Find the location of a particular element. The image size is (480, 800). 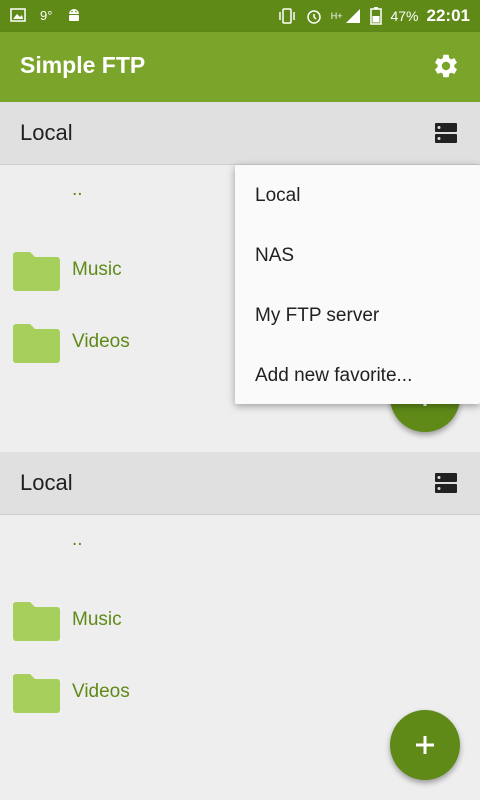

gear-icon is located at coordinates (446, 66).